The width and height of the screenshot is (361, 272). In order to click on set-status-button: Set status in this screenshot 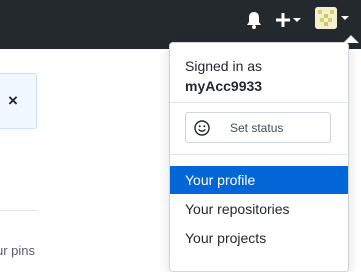, I will do `click(258, 127)`.